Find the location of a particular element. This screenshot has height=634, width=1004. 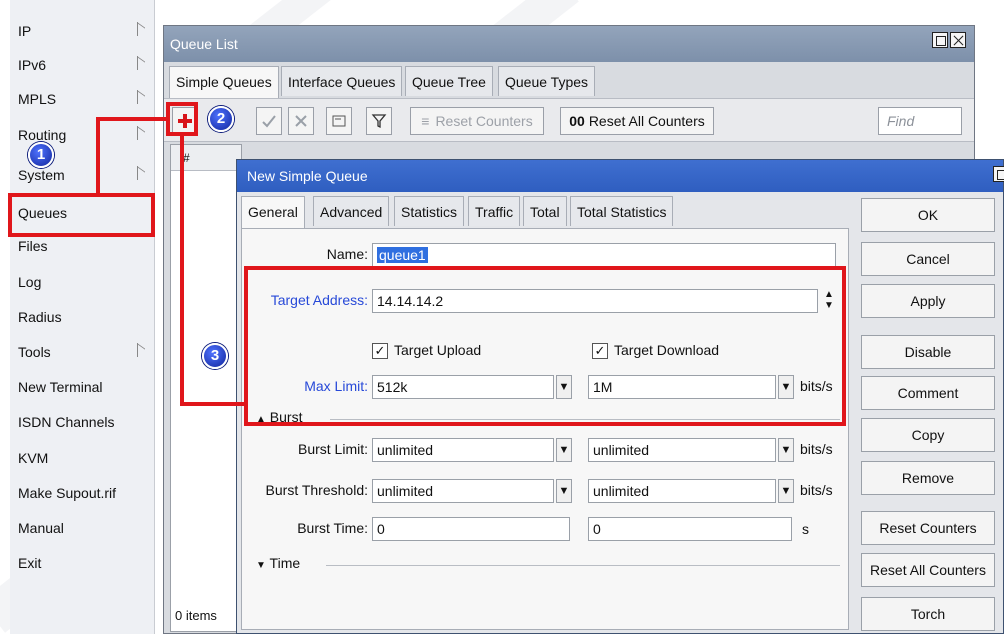

up-down-arrows-icon: ▲ ▼ is located at coordinates (829, 301).